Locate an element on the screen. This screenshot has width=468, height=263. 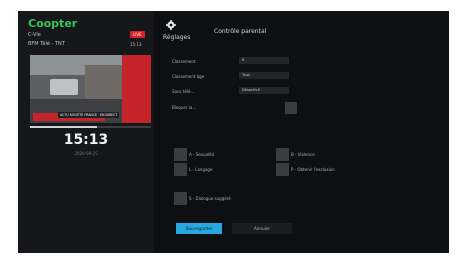
option-checkbox-exclusion is located at coordinates (282, 169).